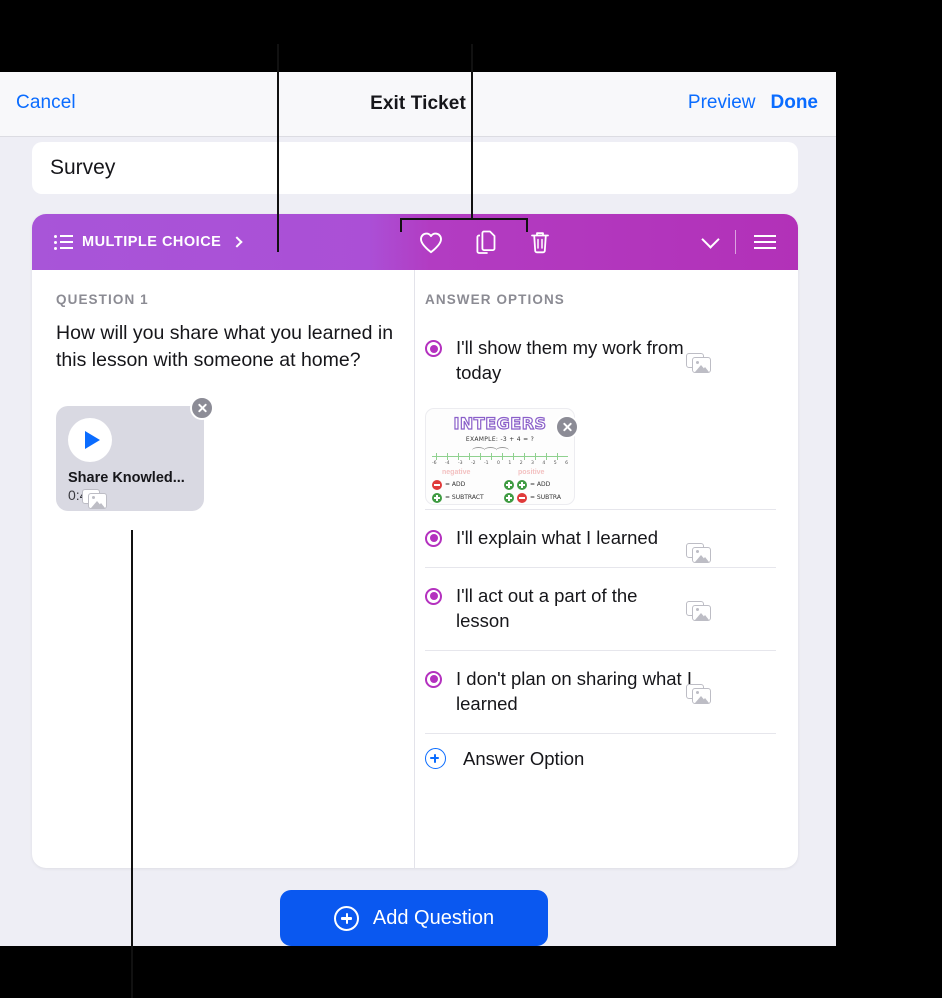  What do you see at coordinates (722, 103) in the screenshot?
I see `preview-button: Preview` at bounding box center [722, 103].